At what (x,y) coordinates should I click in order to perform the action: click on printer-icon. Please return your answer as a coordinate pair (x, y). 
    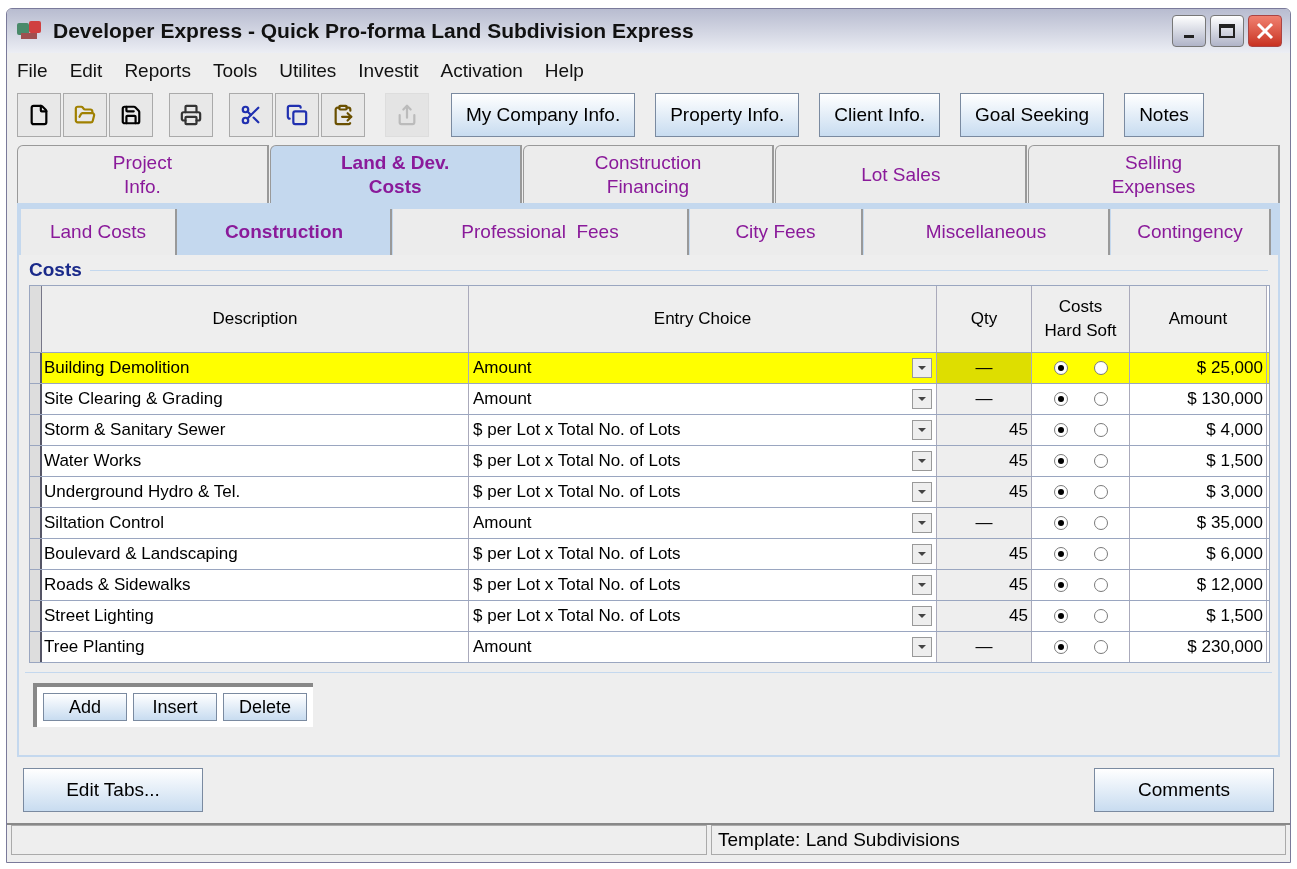
    Looking at the image, I should click on (191, 115).